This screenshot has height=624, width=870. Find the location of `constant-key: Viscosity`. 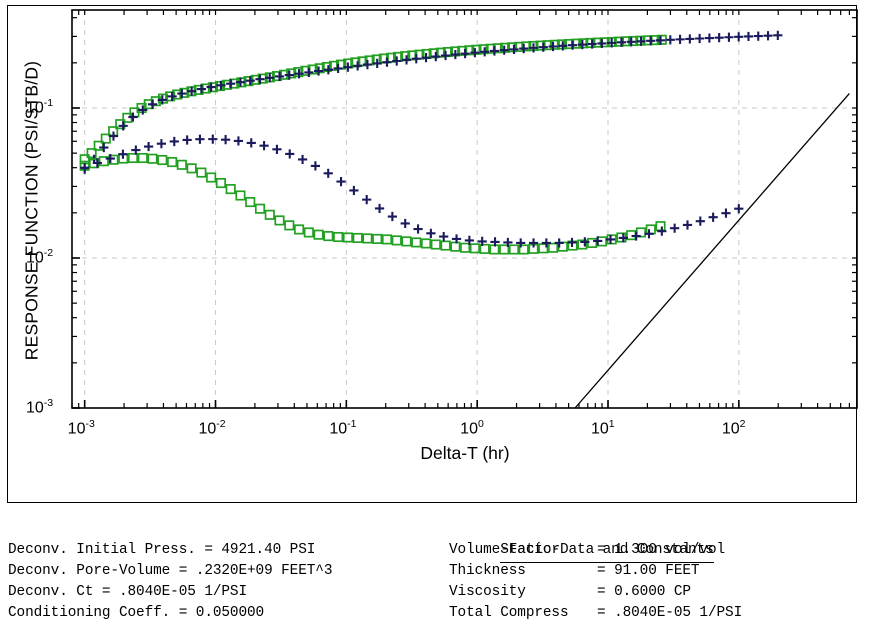

constant-key: Viscosity is located at coordinates (487, 592).